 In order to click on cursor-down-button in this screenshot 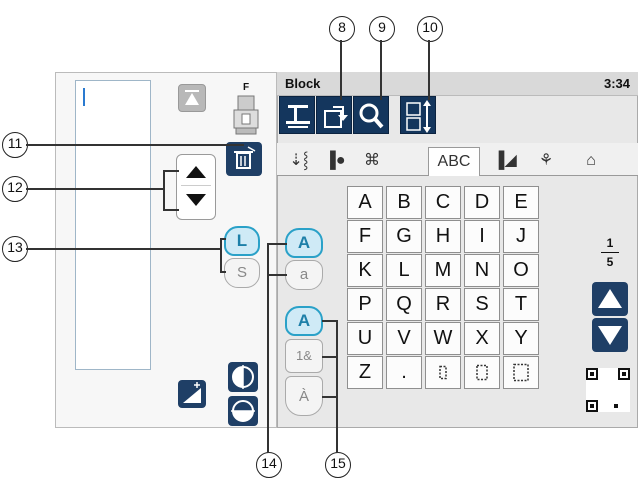, I will do `click(196, 201)`.